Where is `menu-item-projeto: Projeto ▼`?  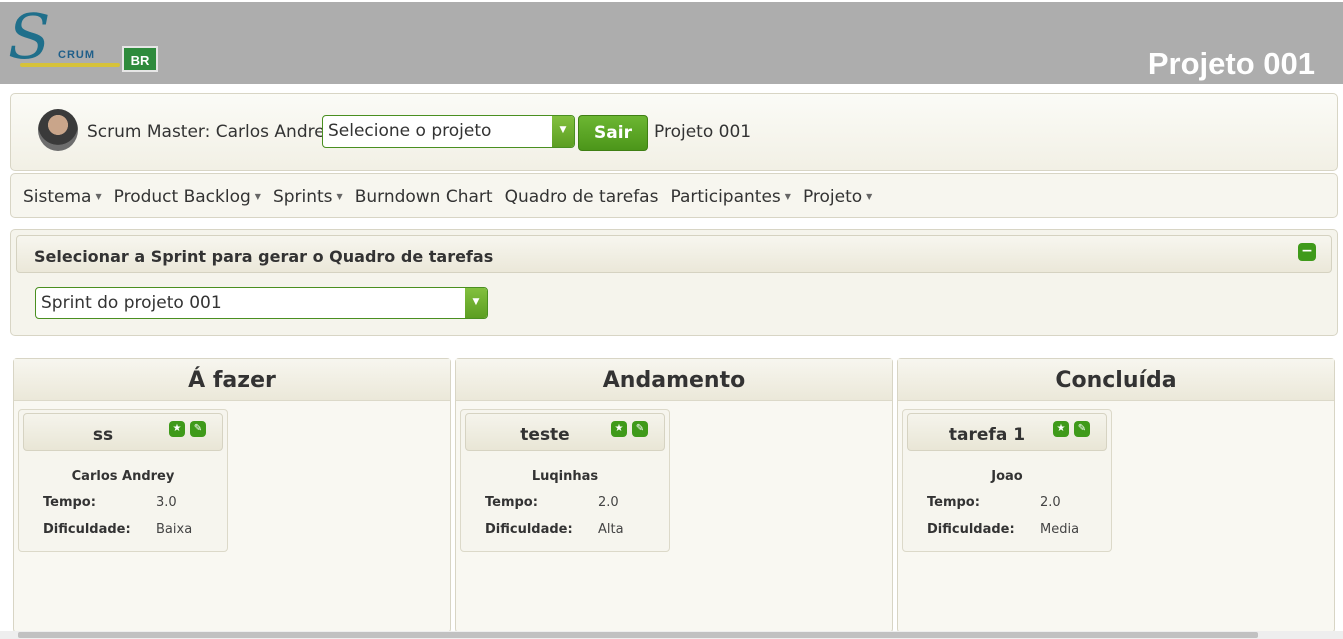 menu-item-projeto: Projeto ▼ is located at coordinates (837, 197).